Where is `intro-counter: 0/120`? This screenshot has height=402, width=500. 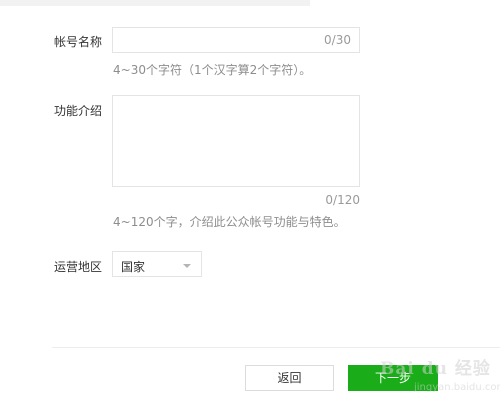 intro-counter: 0/120 is located at coordinates (342, 200).